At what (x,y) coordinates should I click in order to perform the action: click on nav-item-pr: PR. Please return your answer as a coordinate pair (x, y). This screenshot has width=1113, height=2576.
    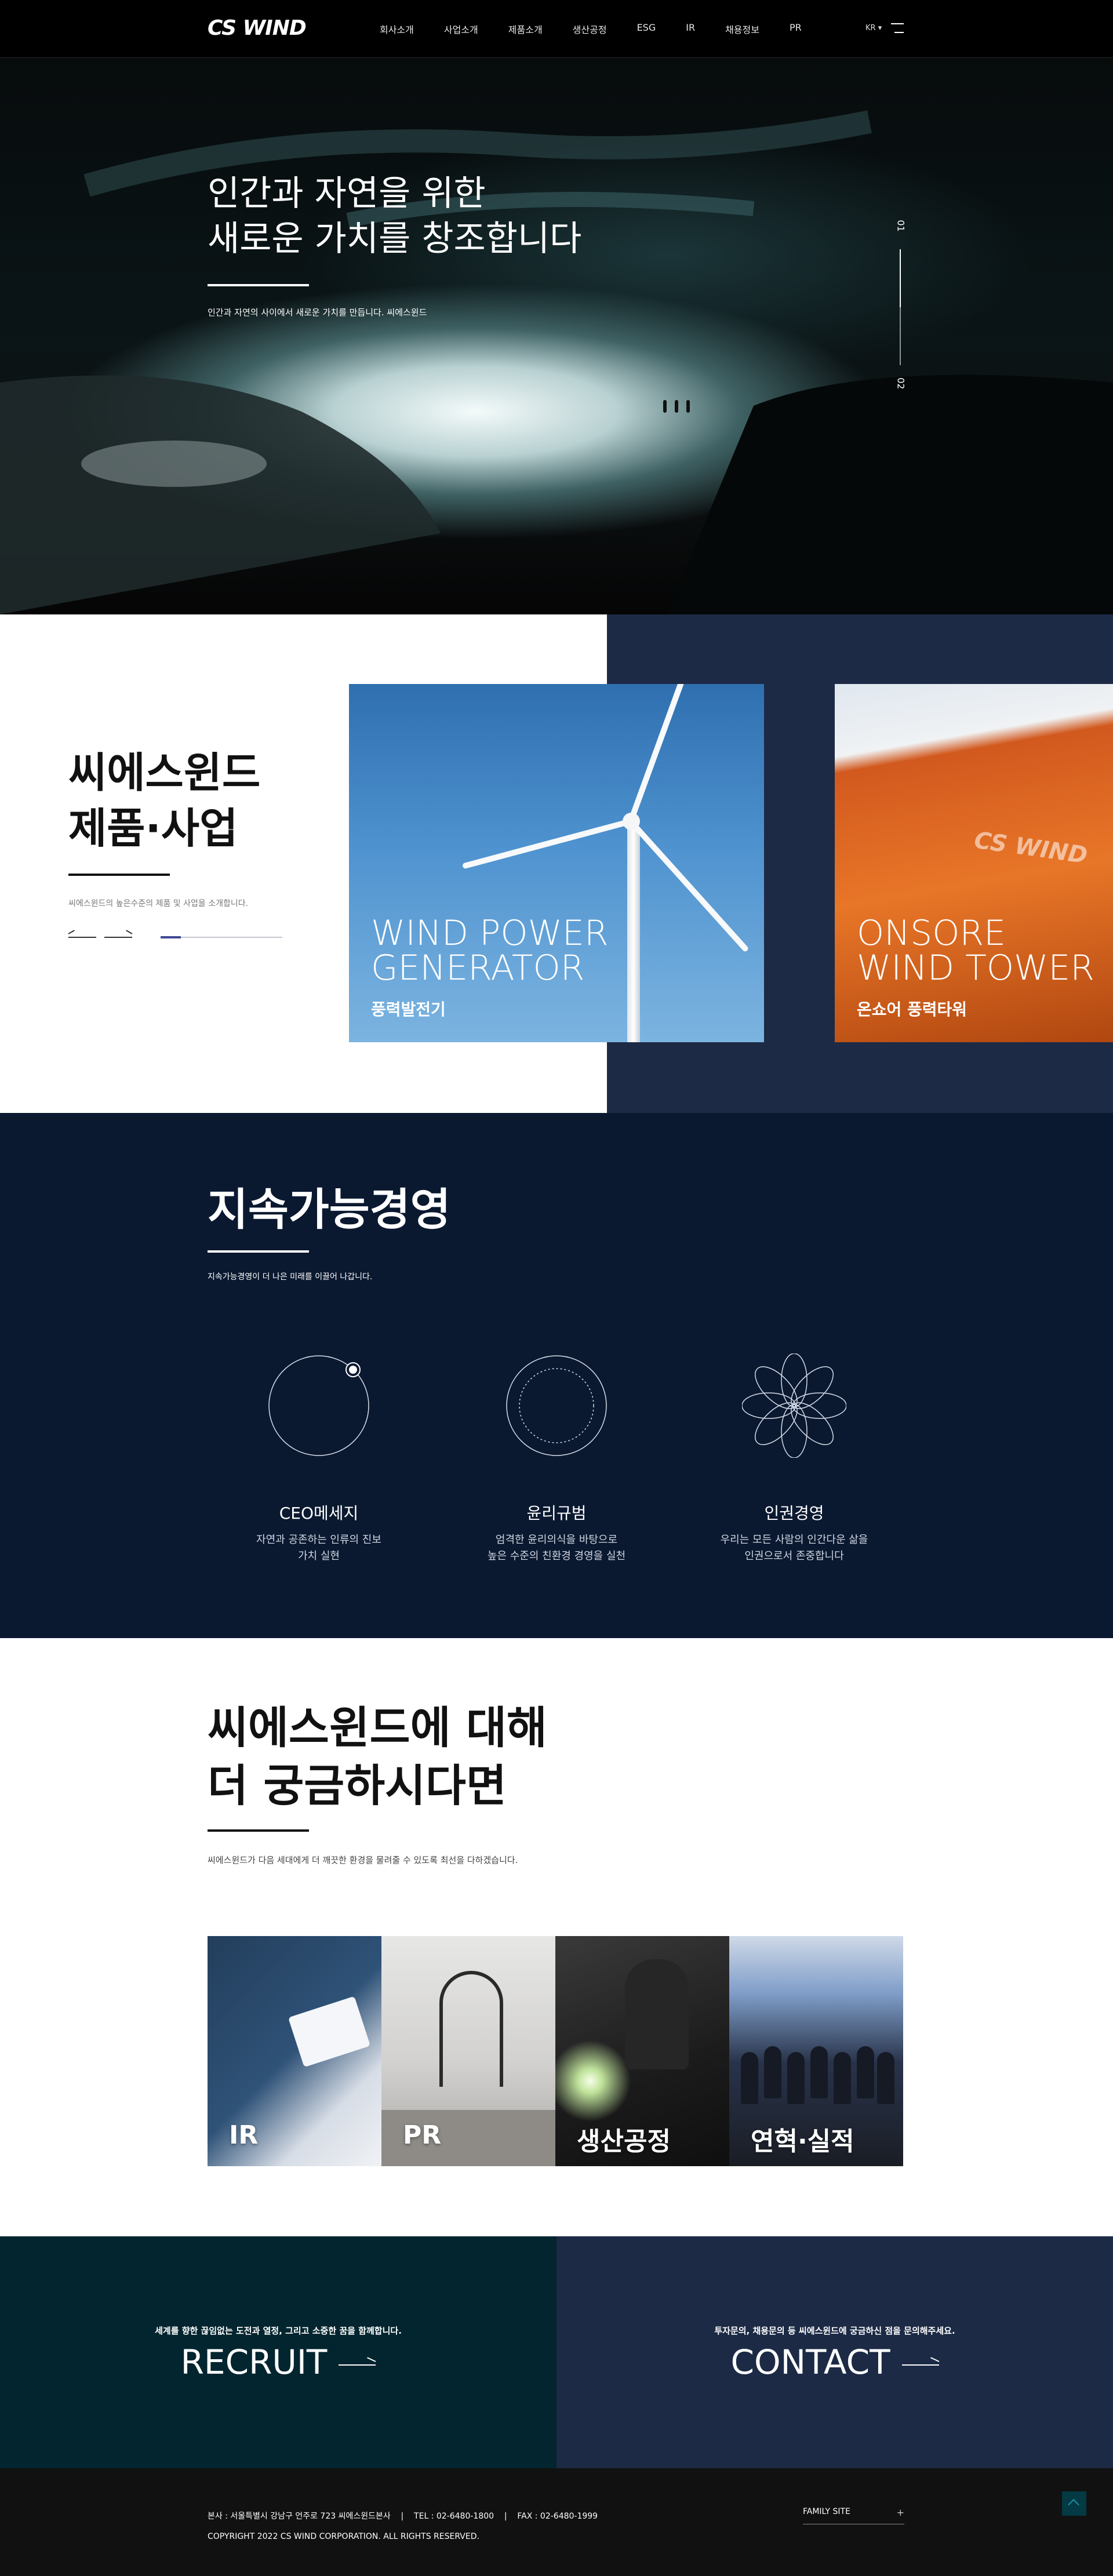
    Looking at the image, I should click on (796, 29).